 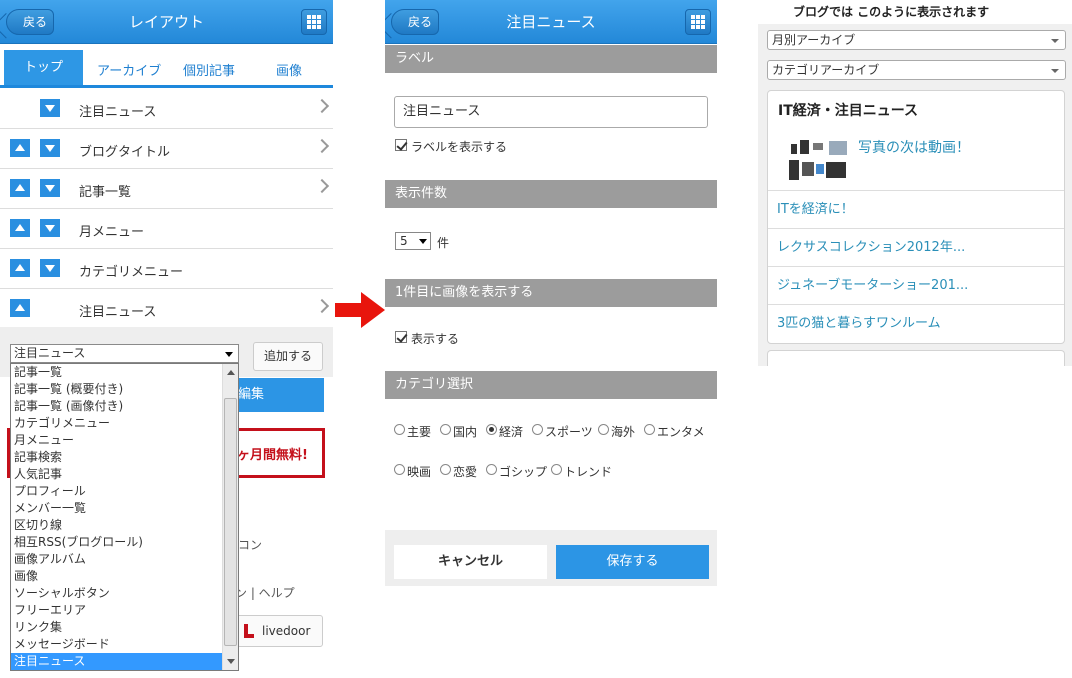 I want to click on layout-row: 月メニュー, so click(x=166, y=229).